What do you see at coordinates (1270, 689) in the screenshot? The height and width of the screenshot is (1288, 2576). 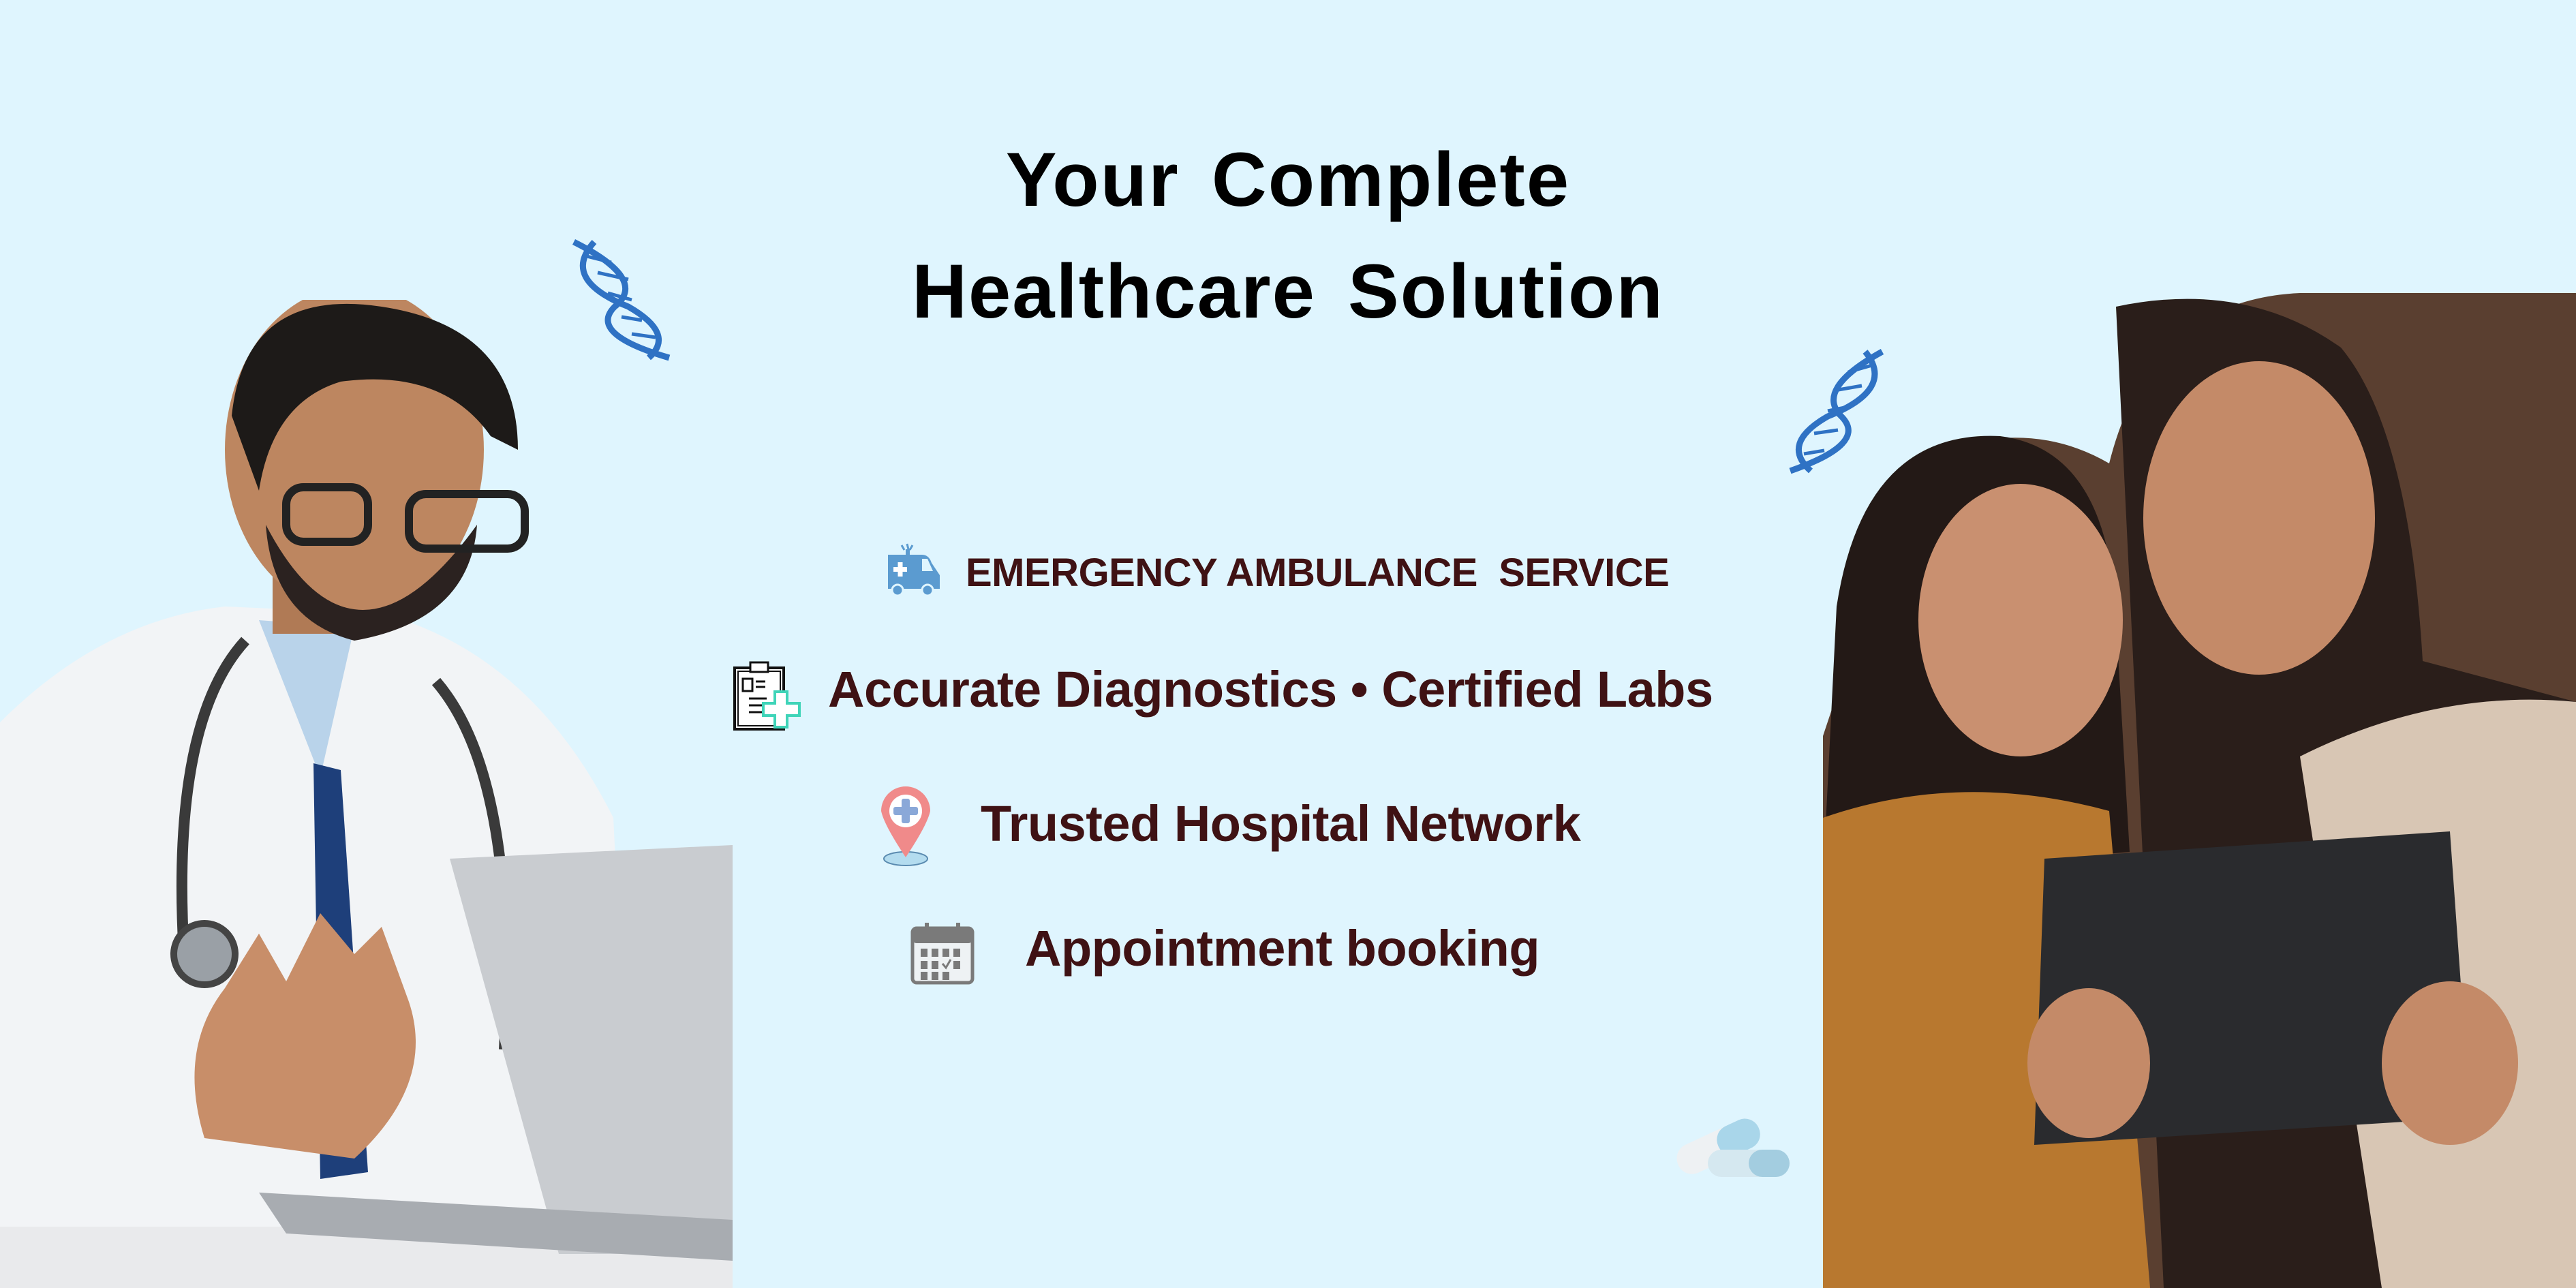 I see `feature-diagnostics-label: Accurate Diagnostics • Certified Labs` at bounding box center [1270, 689].